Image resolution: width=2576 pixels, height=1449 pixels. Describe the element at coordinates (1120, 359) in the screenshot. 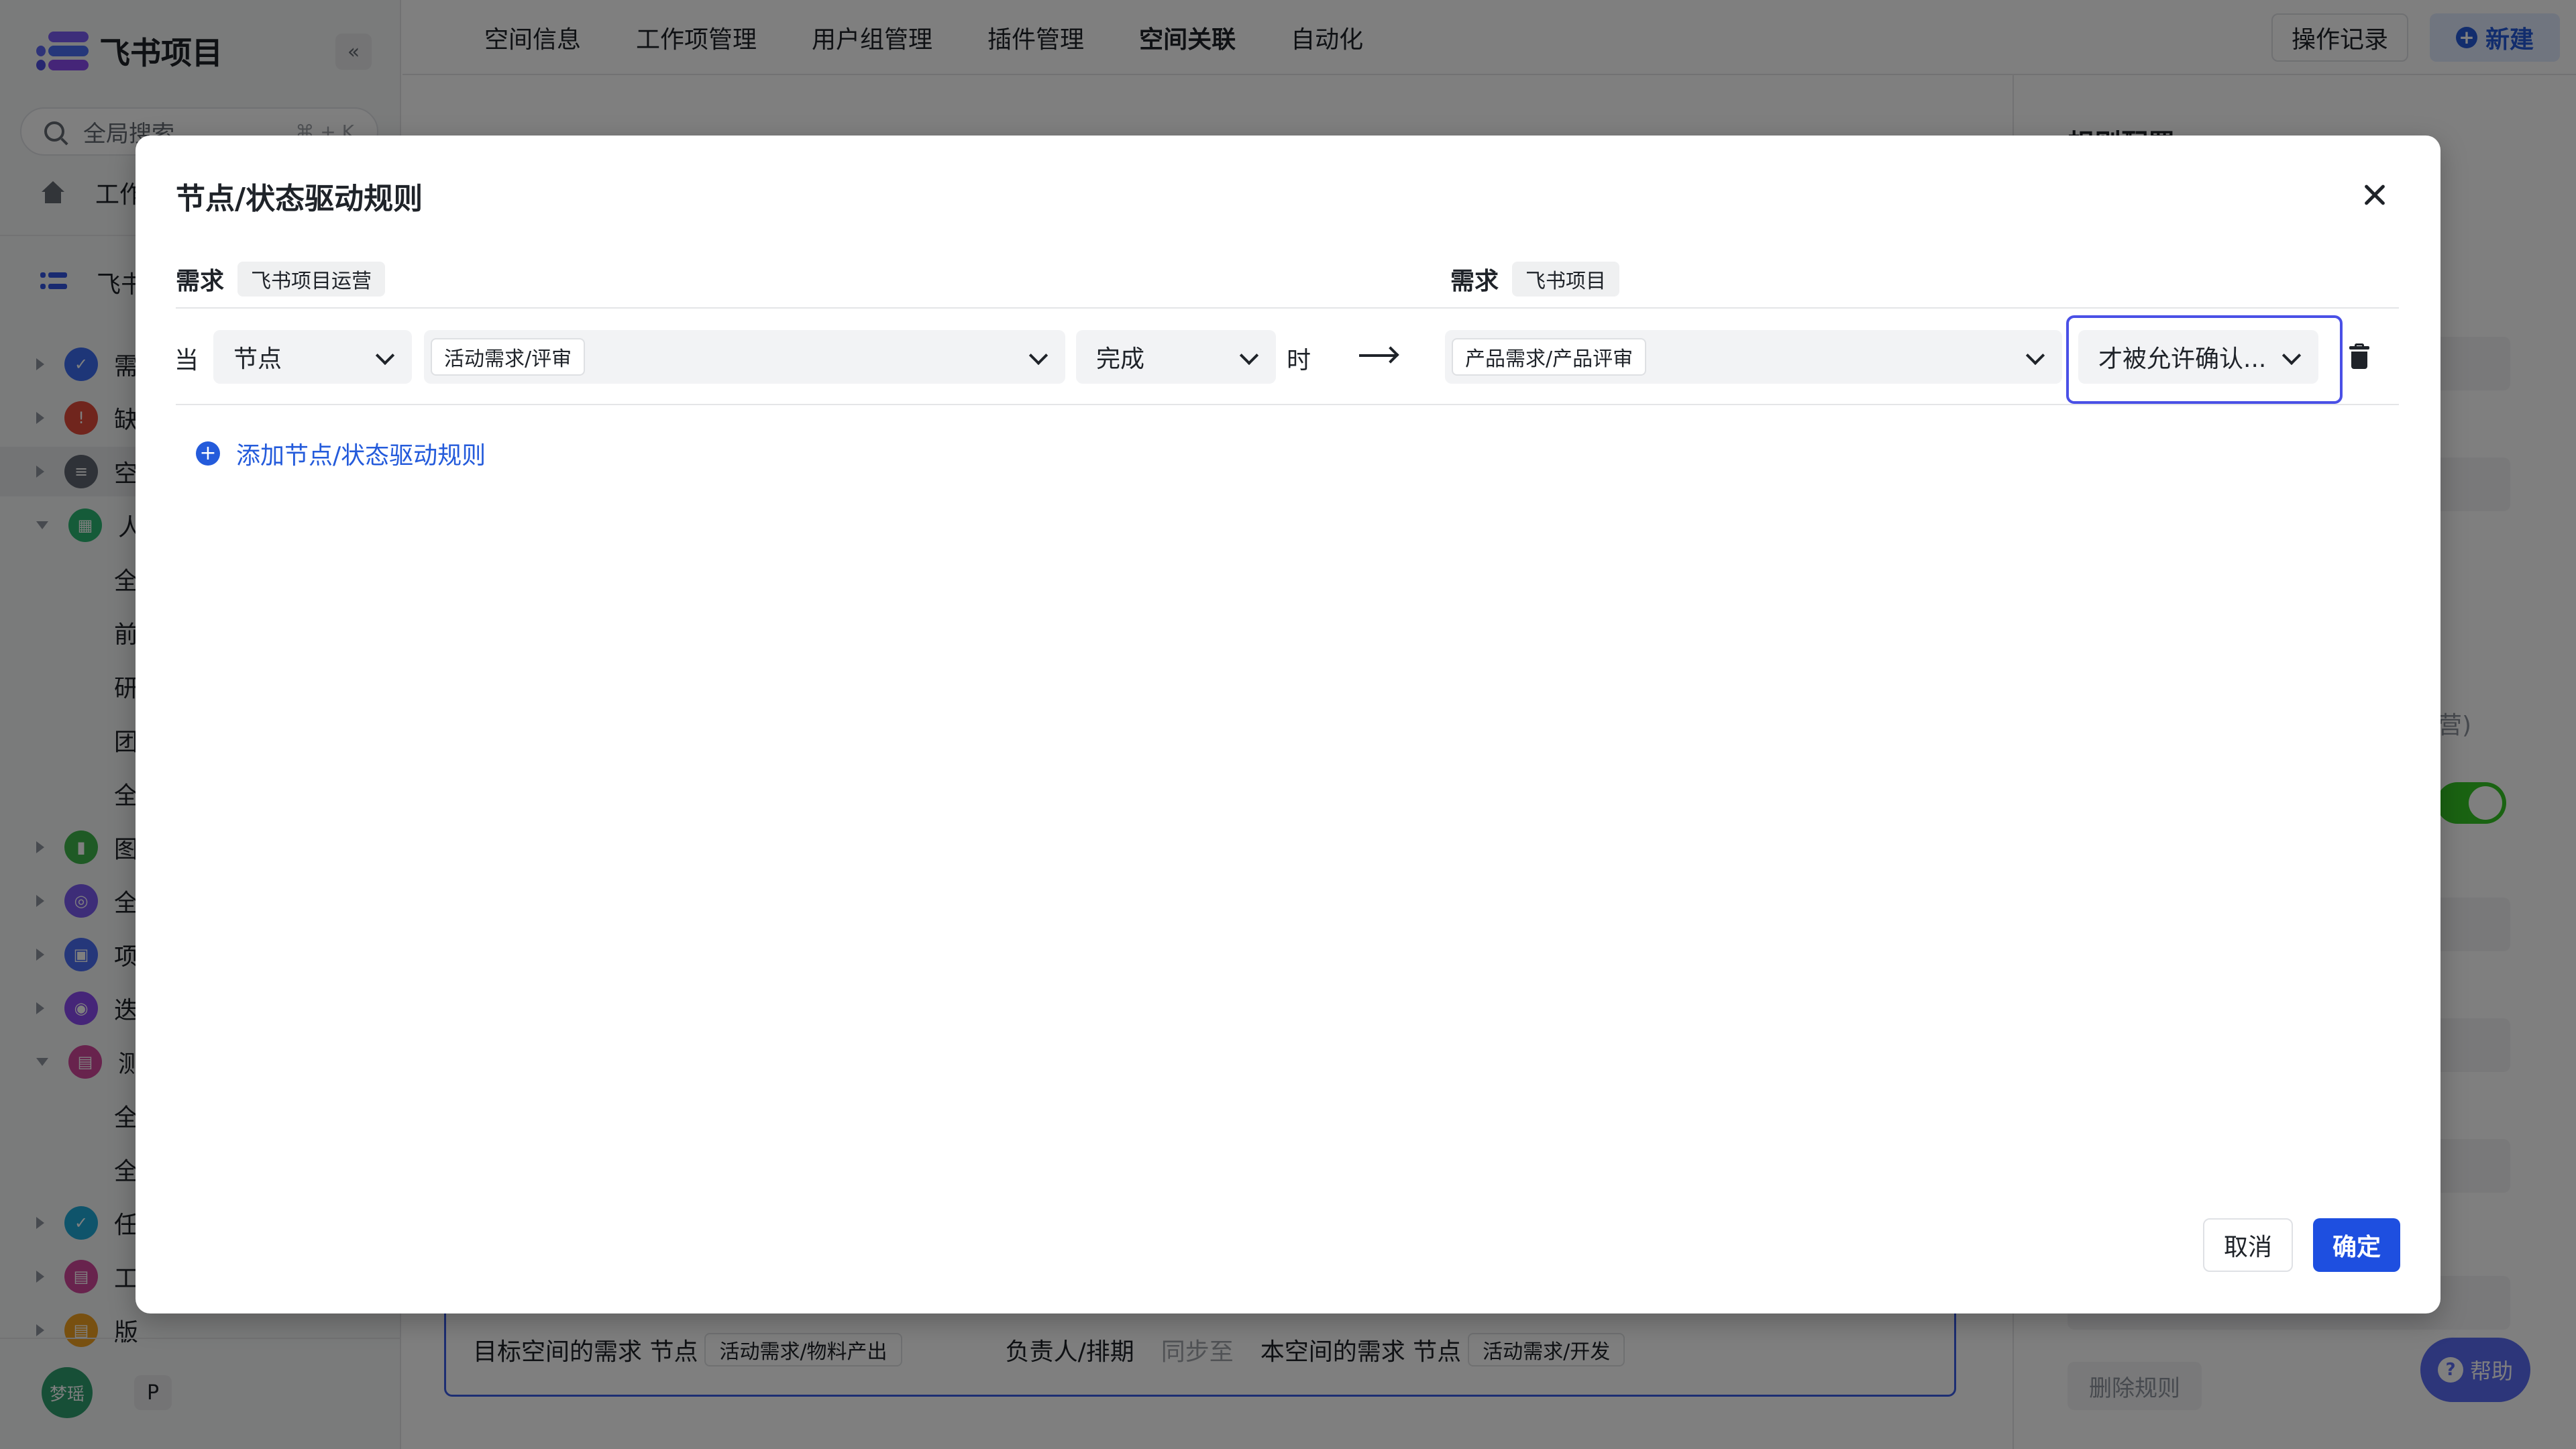

I see `source-state-value: 完成` at that location.